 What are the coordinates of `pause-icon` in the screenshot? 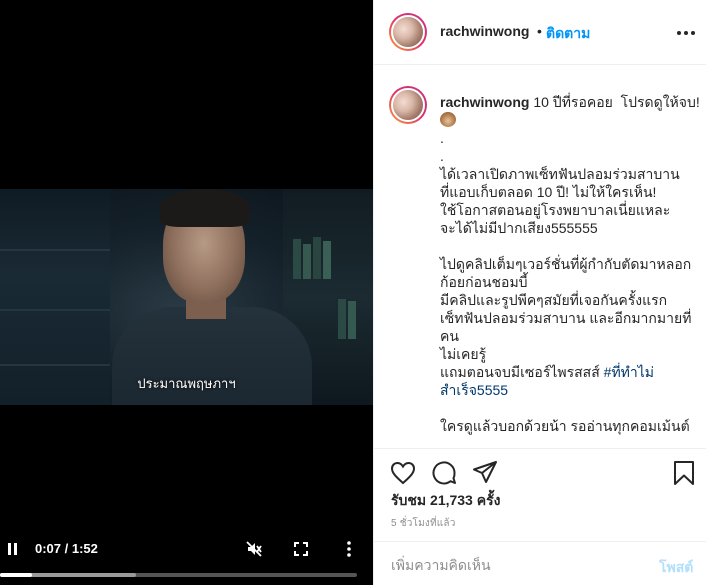 It's located at (12, 549).